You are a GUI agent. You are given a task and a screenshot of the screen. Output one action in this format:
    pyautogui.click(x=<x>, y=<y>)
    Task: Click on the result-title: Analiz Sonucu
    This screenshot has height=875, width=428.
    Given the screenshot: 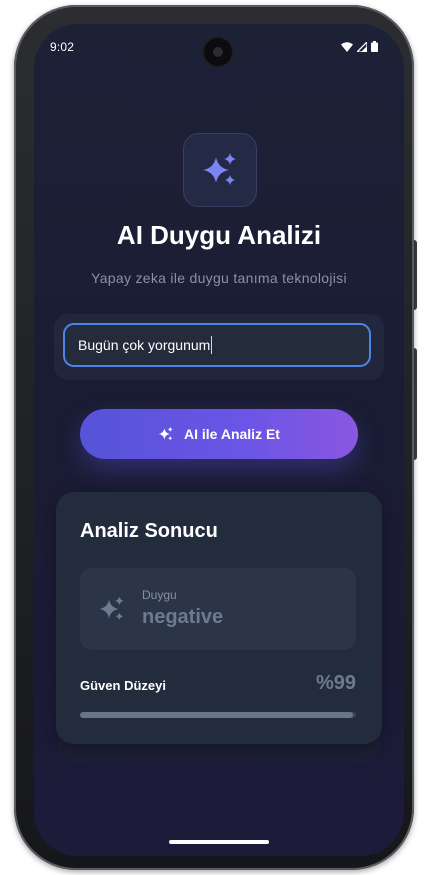 What is the action you would take?
    pyautogui.click(x=149, y=531)
    